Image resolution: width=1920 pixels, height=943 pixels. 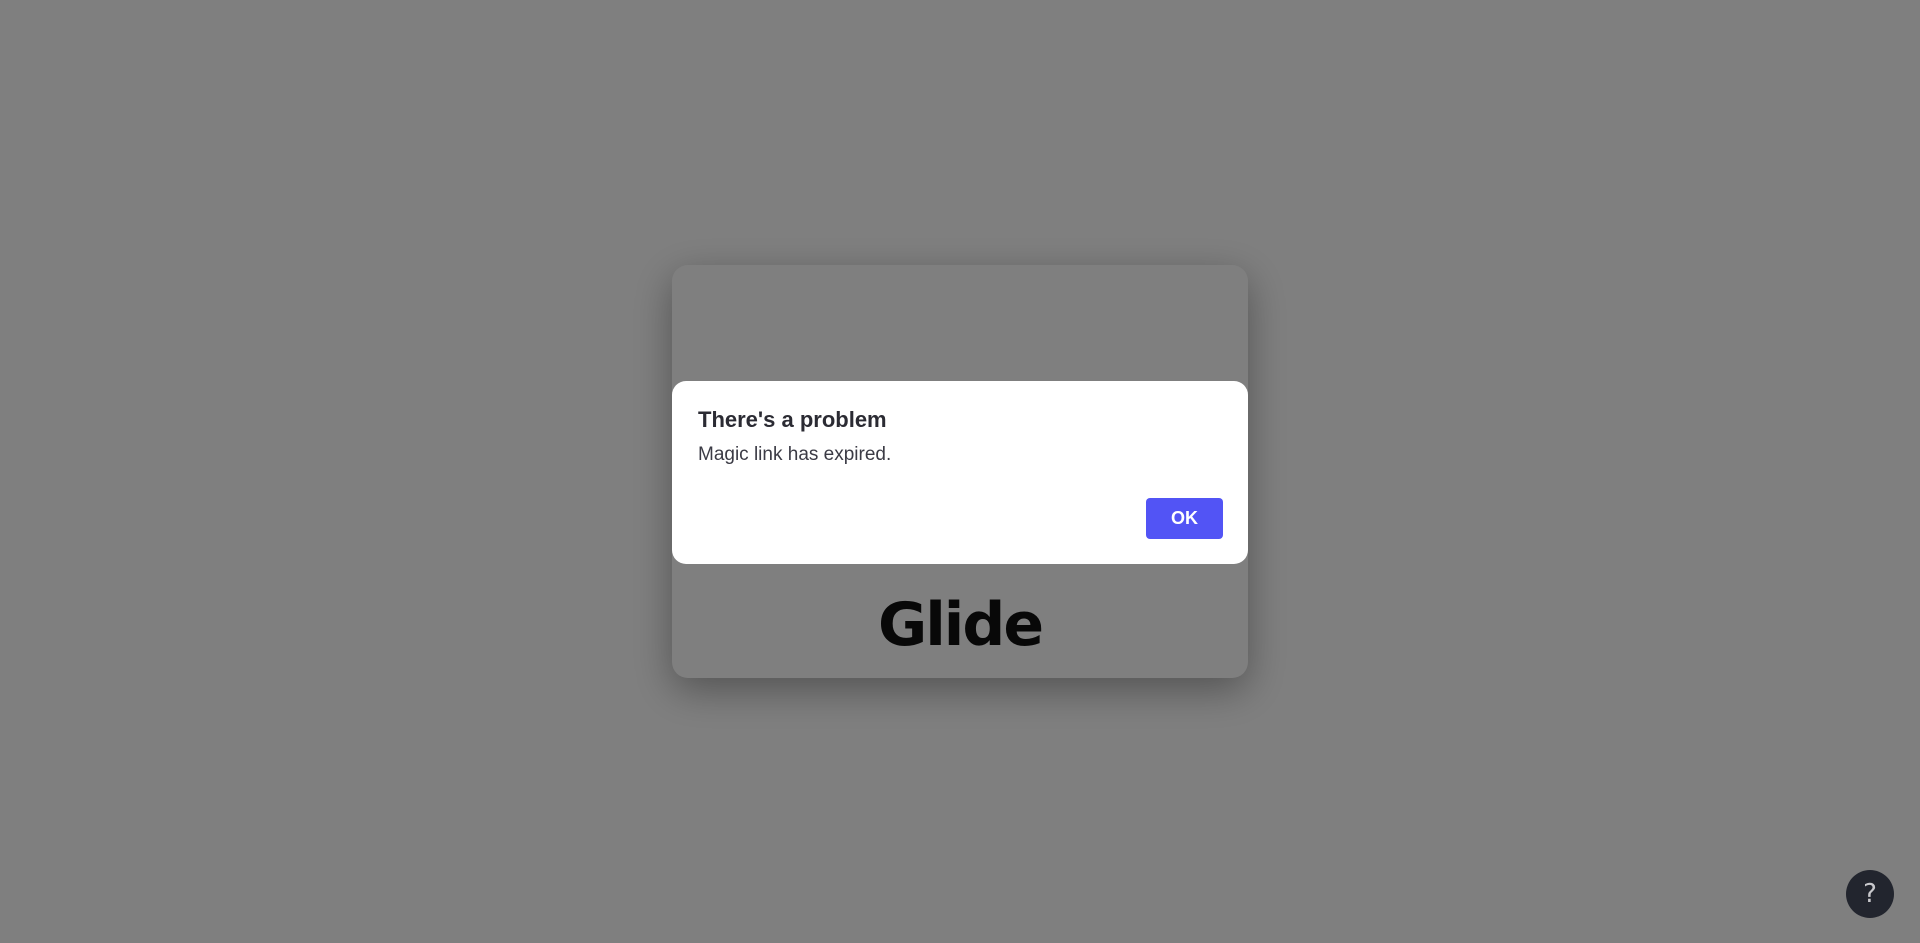 I want to click on ok-button: OK, so click(x=1184, y=518).